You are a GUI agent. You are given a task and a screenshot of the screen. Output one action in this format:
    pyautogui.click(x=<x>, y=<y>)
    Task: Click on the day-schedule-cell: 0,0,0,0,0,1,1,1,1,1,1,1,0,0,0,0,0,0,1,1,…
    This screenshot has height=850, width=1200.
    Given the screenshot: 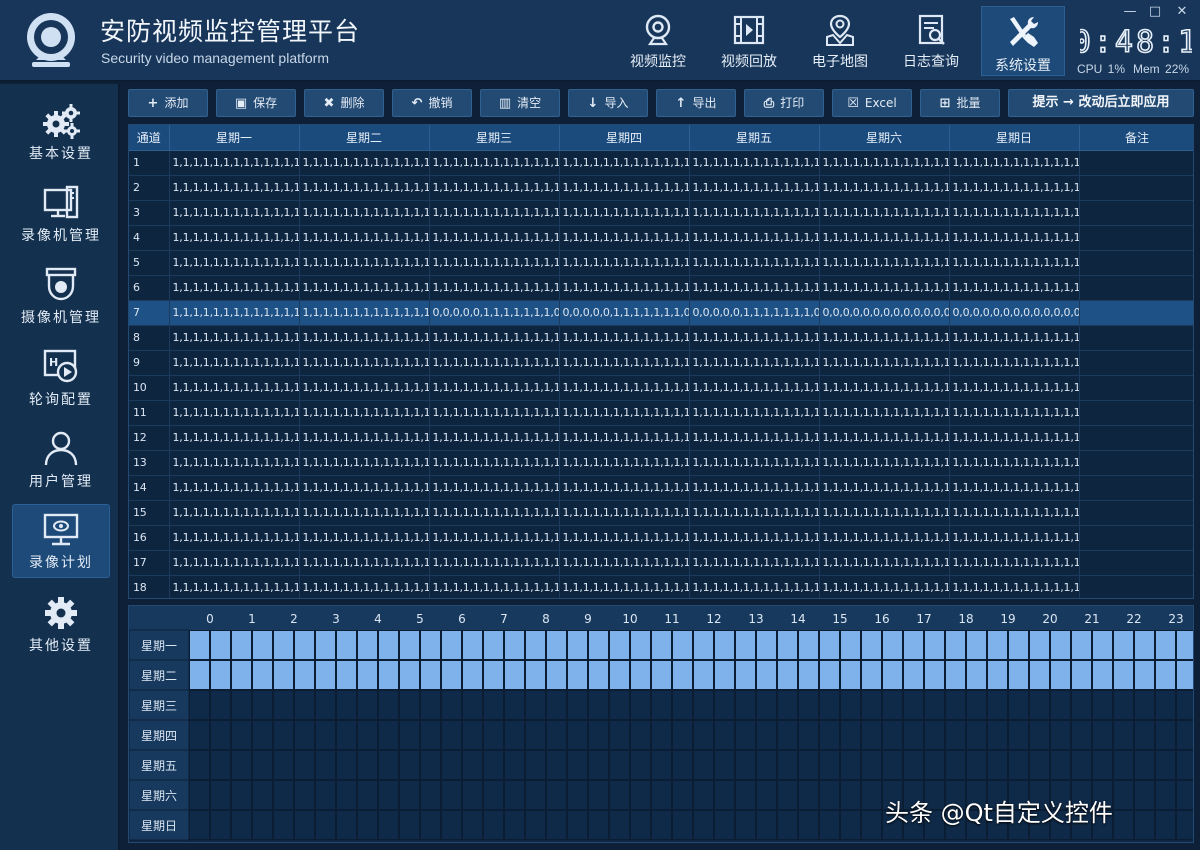 What is the action you would take?
    pyautogui.click(x=624, y=313)
    